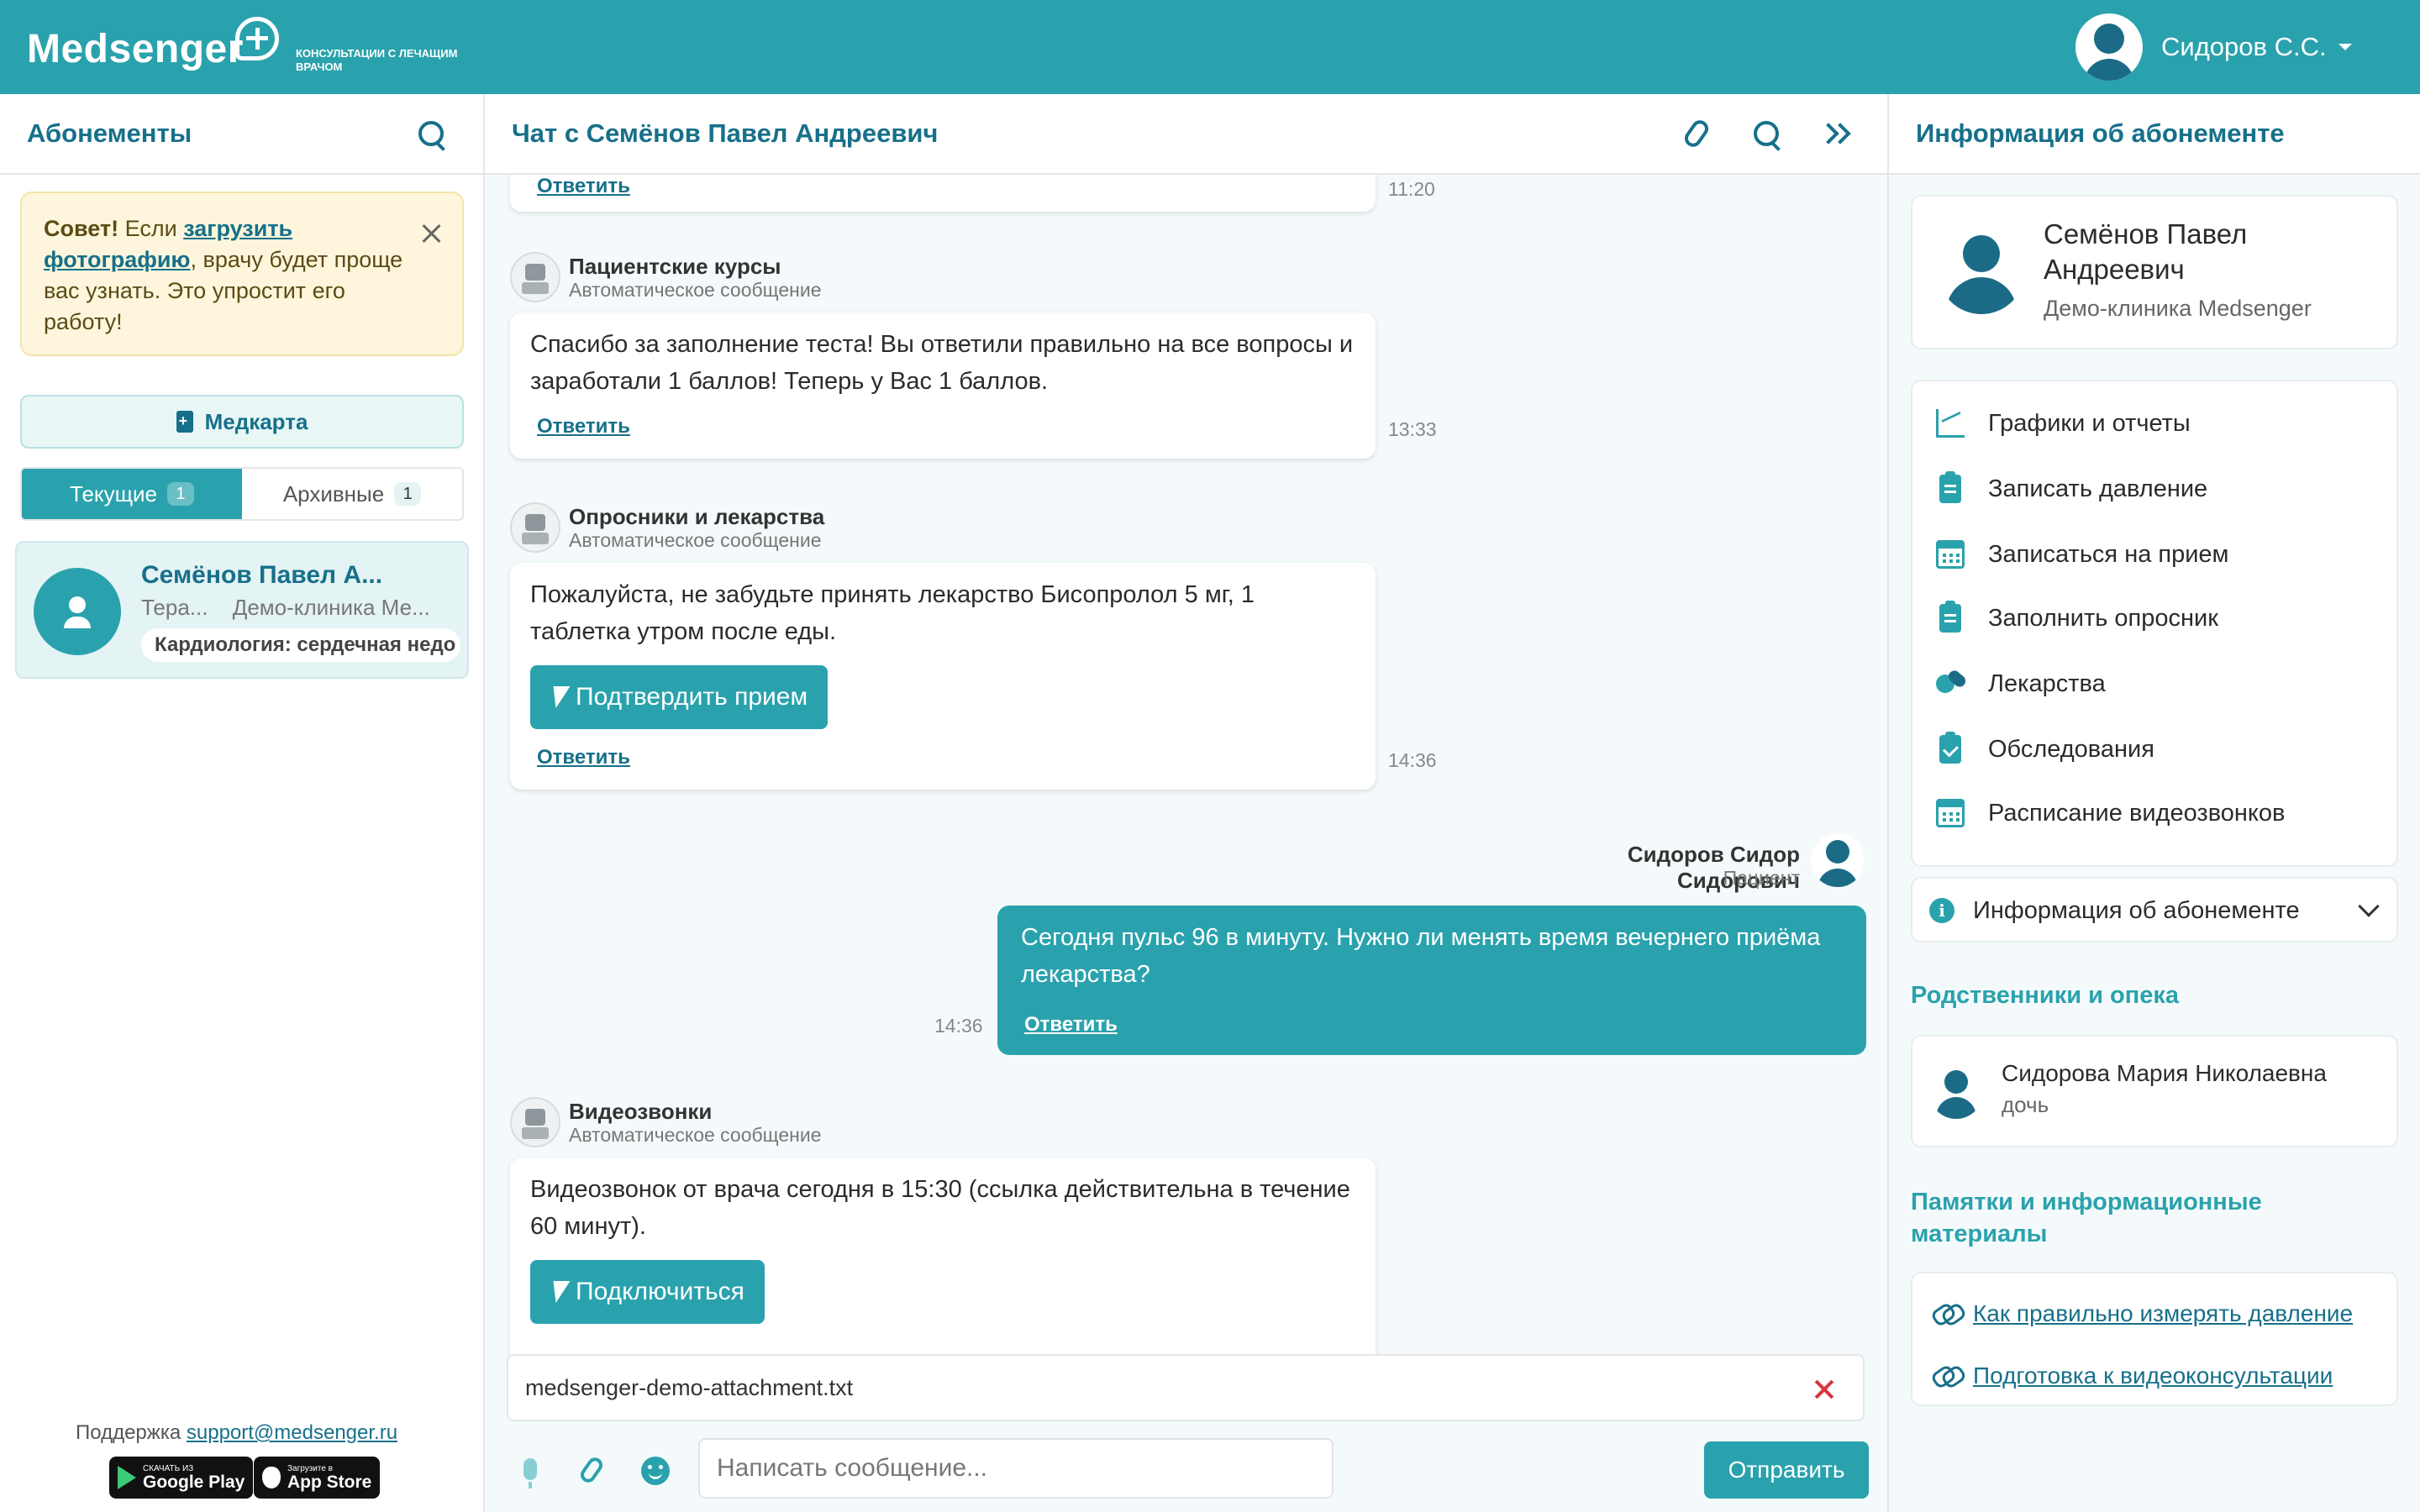  I want to click on menu-item-appointment: Записаться на прием, so click(2083, 554).